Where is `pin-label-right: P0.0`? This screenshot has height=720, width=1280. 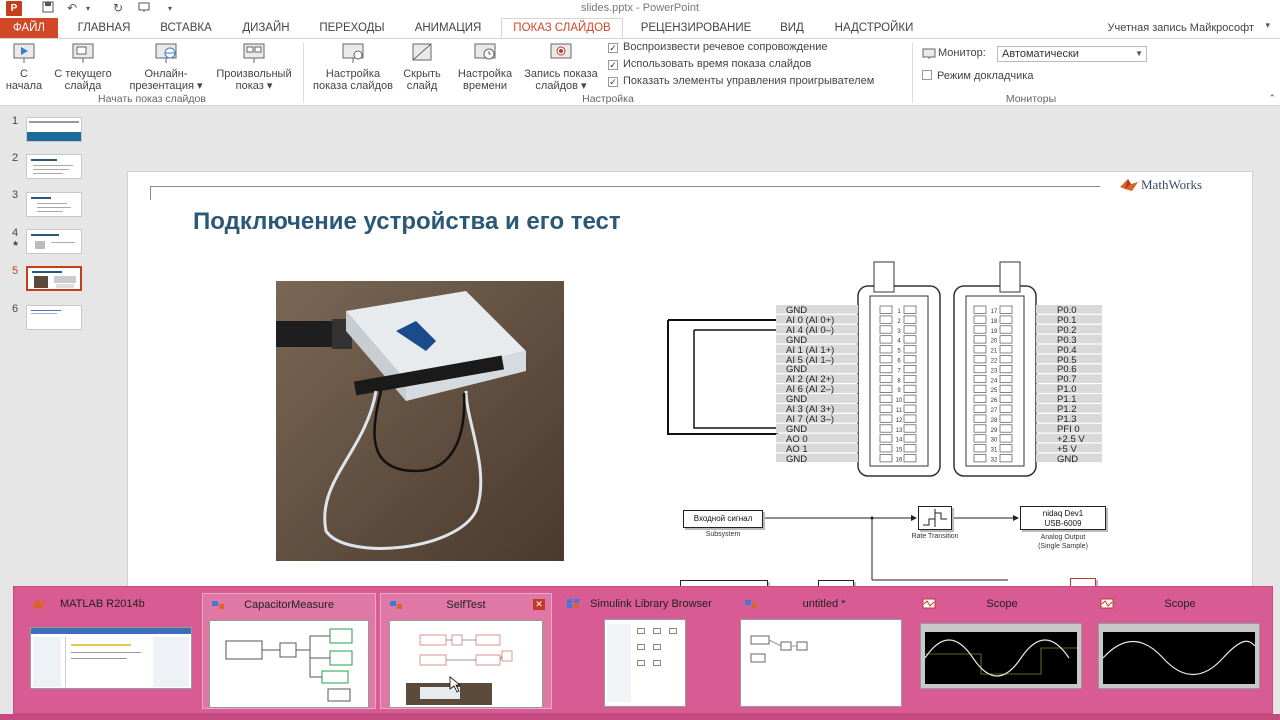 pin-label-right: P0.0 is located at coordinates (1067, 310).